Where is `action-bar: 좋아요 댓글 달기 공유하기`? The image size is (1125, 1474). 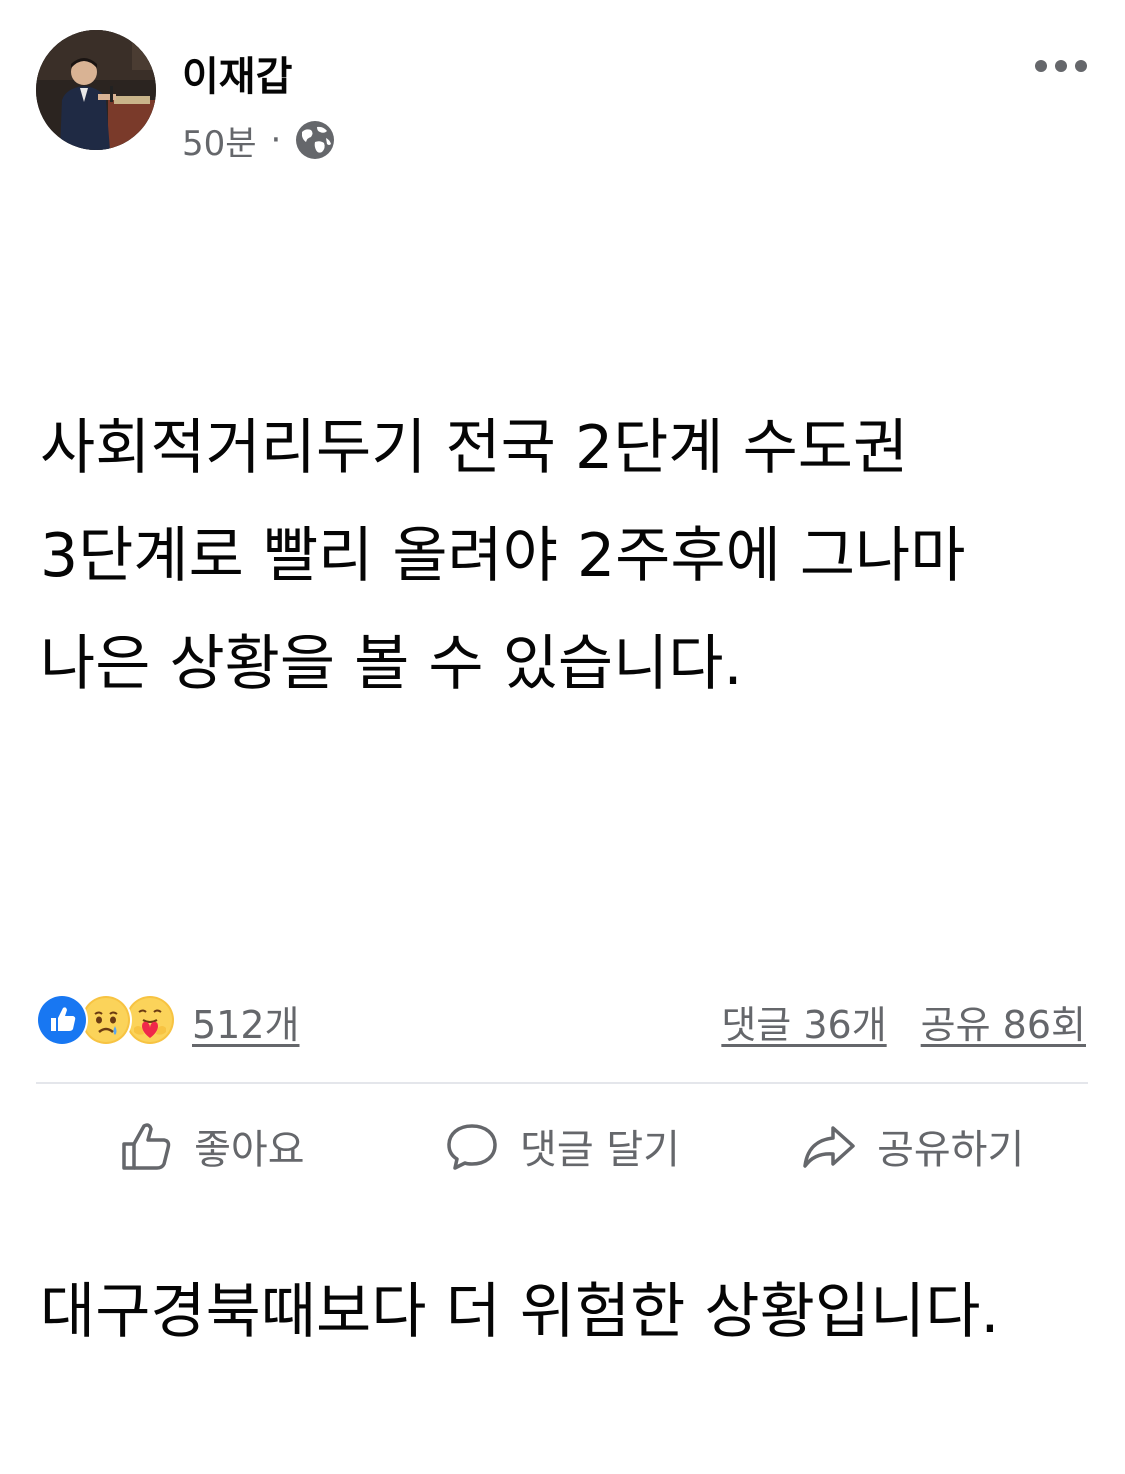
action-bar: 좋아요 댓글 달기 공유하기 is located at coordinates (562, 1146).